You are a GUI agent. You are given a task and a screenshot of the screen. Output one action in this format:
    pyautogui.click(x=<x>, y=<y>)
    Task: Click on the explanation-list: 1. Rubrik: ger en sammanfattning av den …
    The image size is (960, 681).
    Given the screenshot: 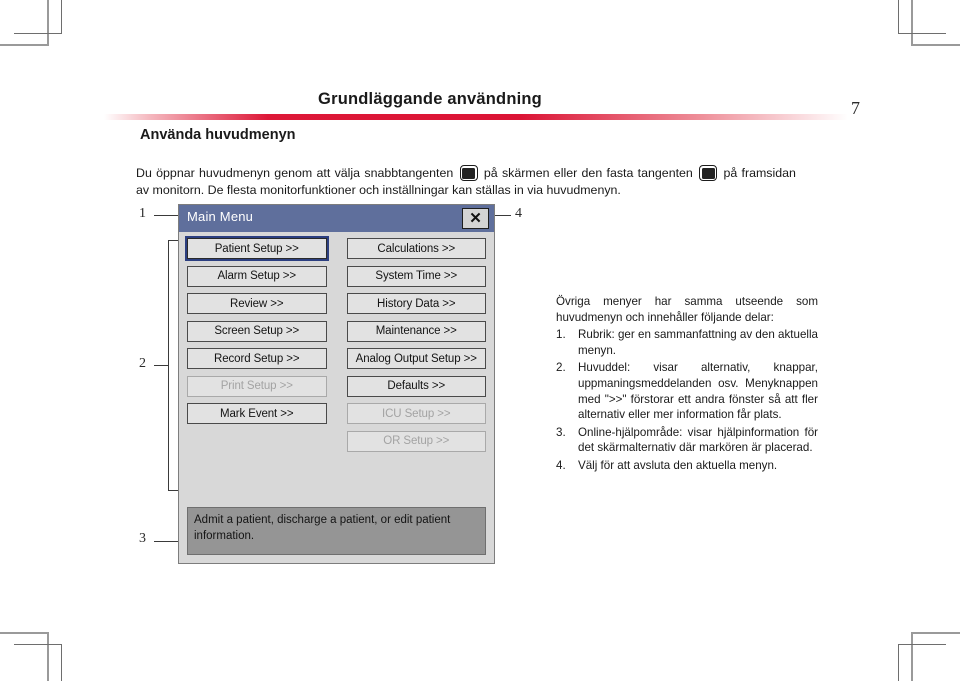 What is the action you would take?
    pyautogui.click(x=687, y=400)
    